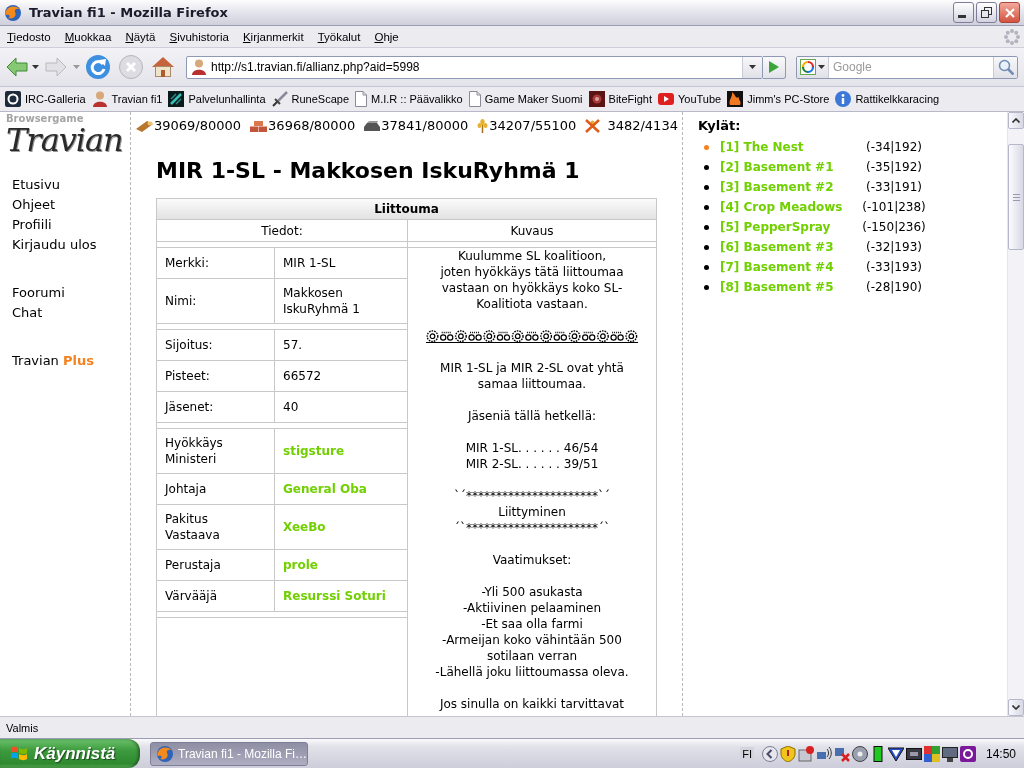 The width and height of the screenshot is (1024, 768). What do you see at coordinates (409, 99) in the screenshot?
I see `bookmark-item: M.I.R :: Päävalikko` at bounding box center [409, 99].